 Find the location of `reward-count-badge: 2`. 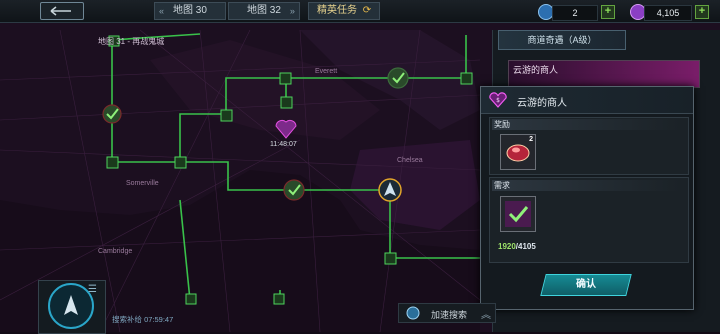

reward-count-badge: 2 is located at coordinates (531, 139).